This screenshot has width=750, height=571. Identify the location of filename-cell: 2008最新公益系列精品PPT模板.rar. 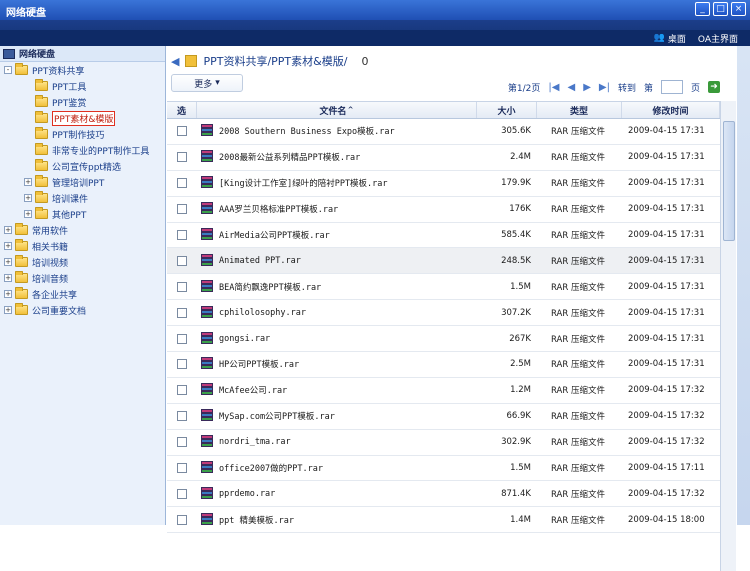
(337, 157).